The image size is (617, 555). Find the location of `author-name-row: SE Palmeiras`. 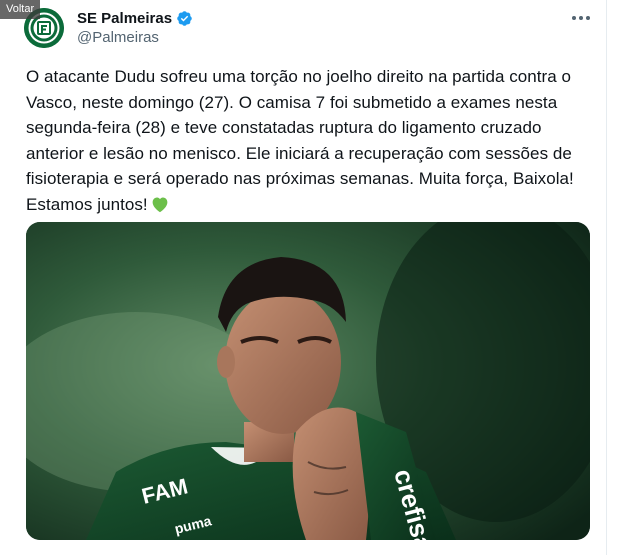

author-name-row: SE Palmeiras is located at coordinates (135, 18).